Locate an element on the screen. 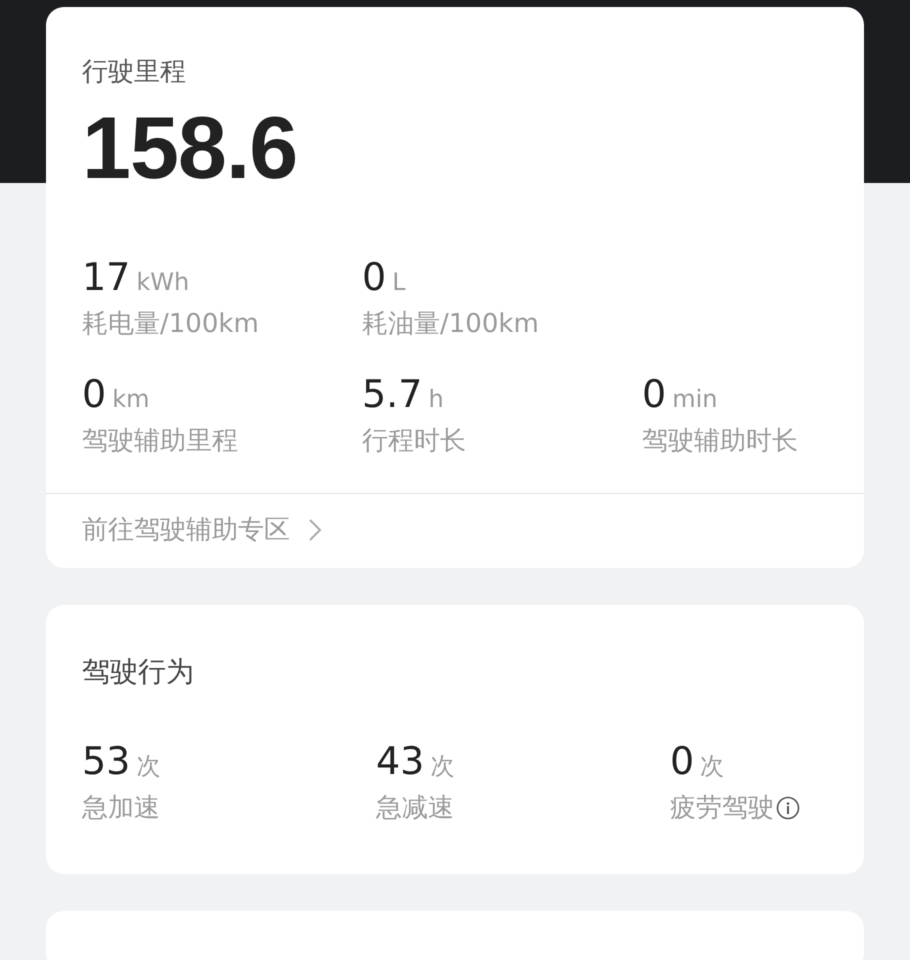 This screenshot has width=910, height=960. chevron-right-icon is located at coordinates (315, 530).